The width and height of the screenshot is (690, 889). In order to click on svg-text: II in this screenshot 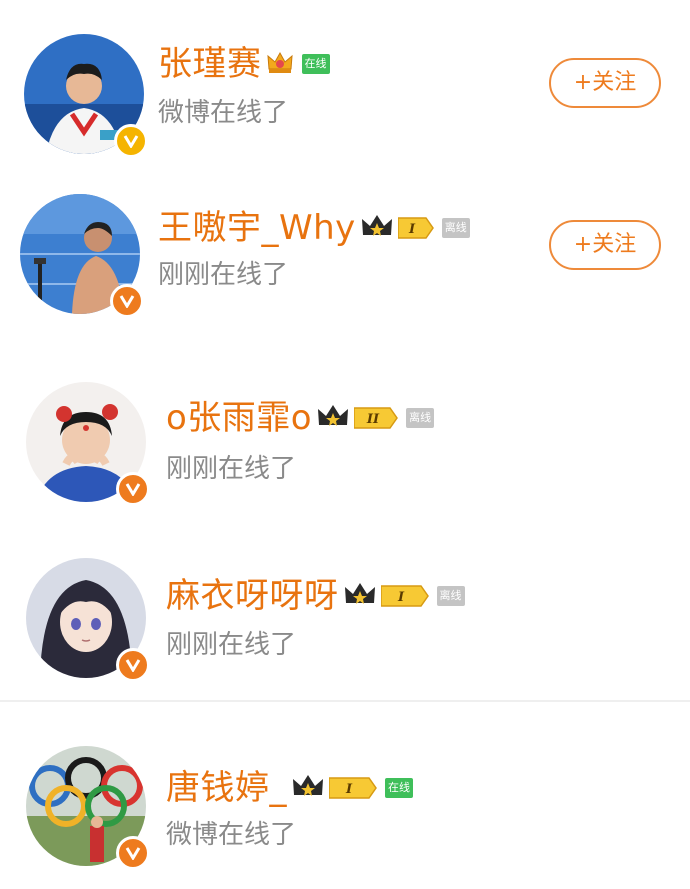, I will do `click(373, 419)`.